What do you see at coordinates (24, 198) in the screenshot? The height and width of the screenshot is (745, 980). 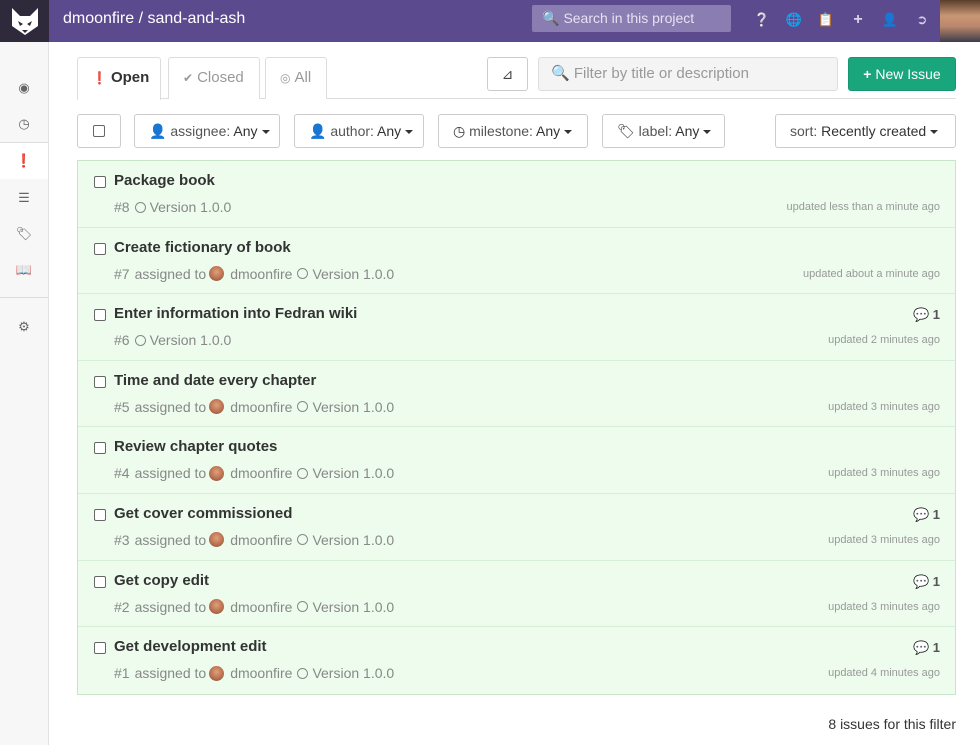 I see `milestones-icon: ☰` at bounding box center [24, 198].